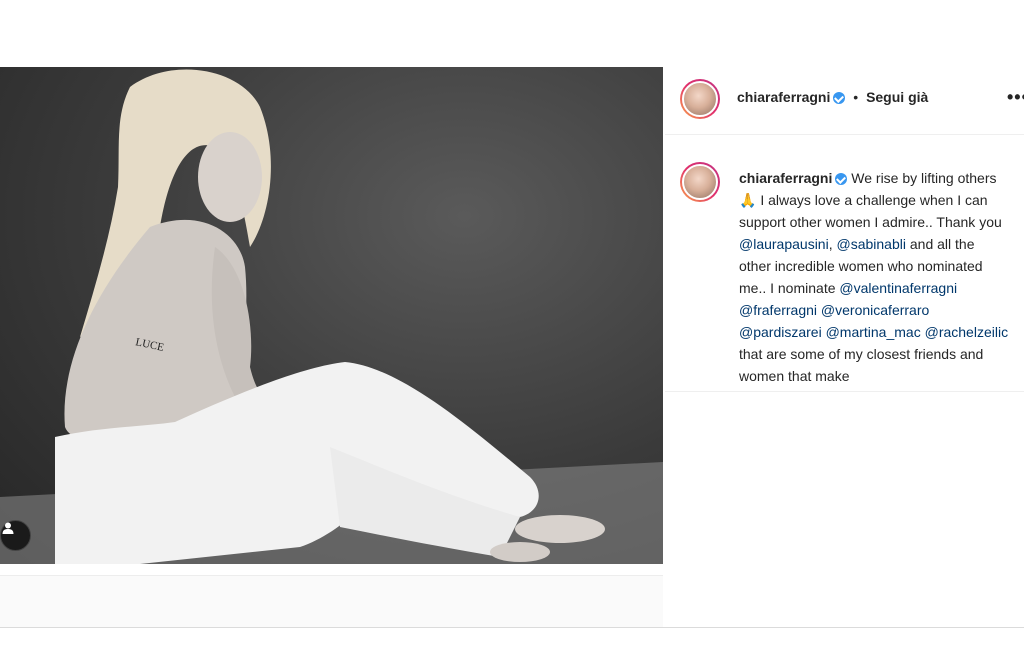  What do you see at coordinates (780, 332) in the screenshot?
I see `mention-link: @pardiszarei` at bounding box center [780, 332].